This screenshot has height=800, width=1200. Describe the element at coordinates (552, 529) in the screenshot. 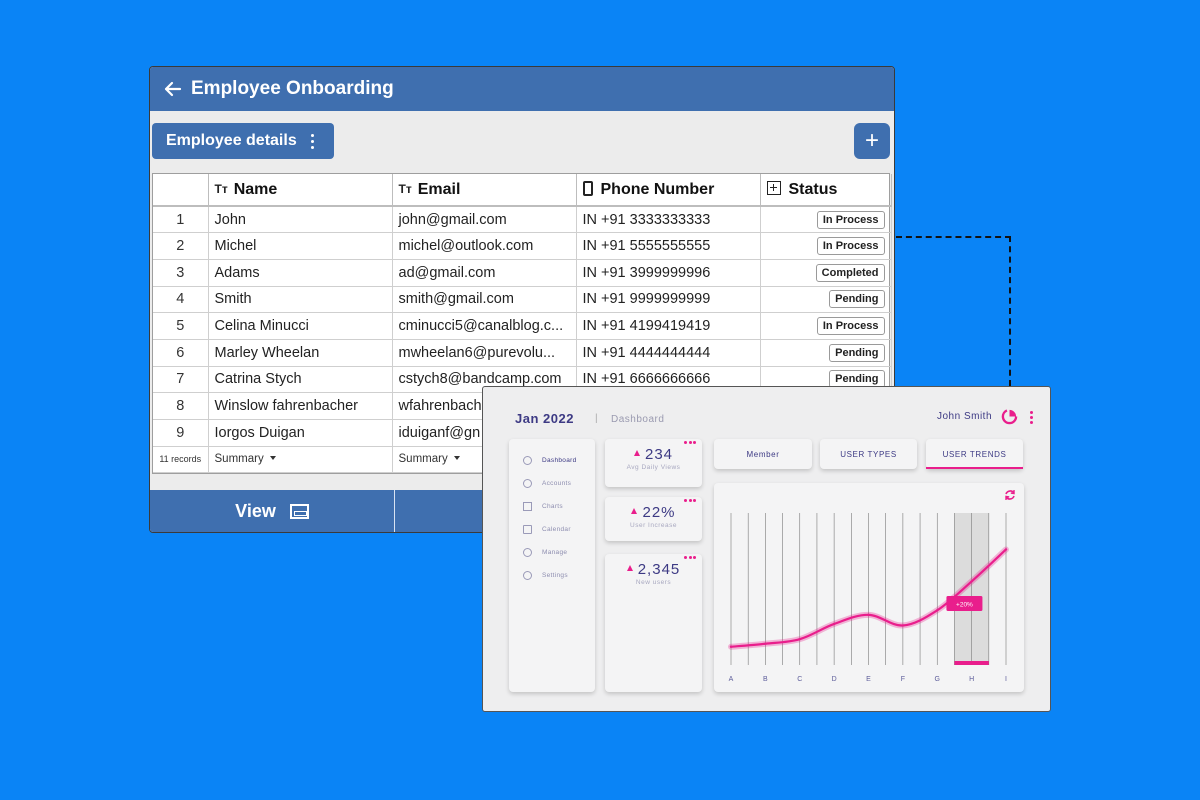

I see `sidebar-item-calendar: Calendar` at that location.